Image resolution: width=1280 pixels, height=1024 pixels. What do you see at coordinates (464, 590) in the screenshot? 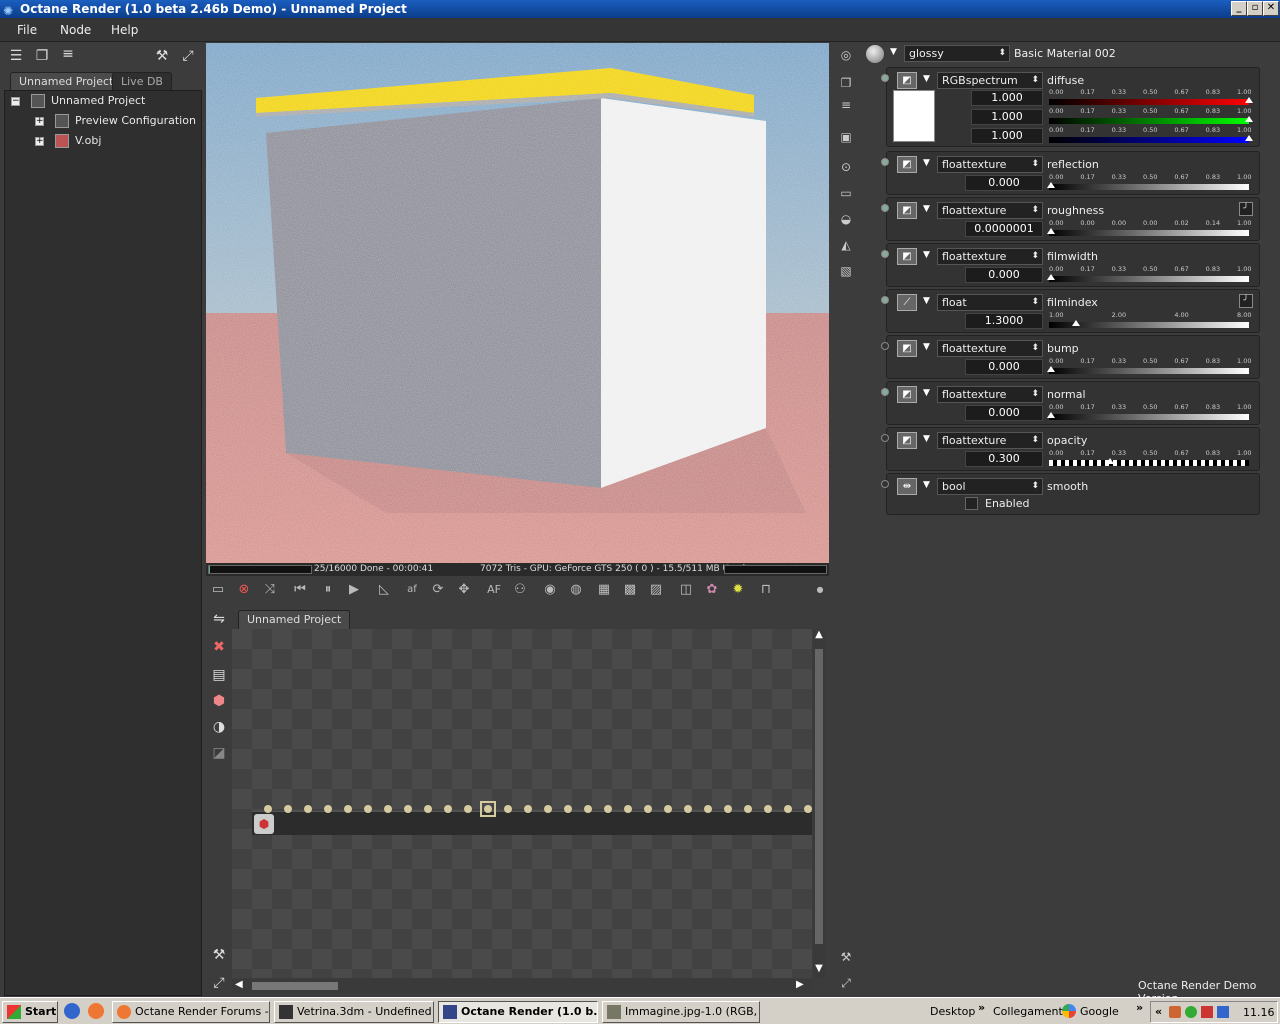
I see `pick-icon: ✥` at bounding box center [464, 590].